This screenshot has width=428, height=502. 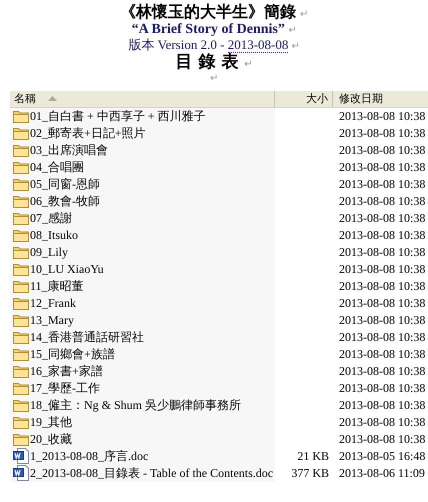 What do you see at coordinates (51, 422) in the screenshot?
I see `file-name: 19_其他` at bounding box center [51, 422].